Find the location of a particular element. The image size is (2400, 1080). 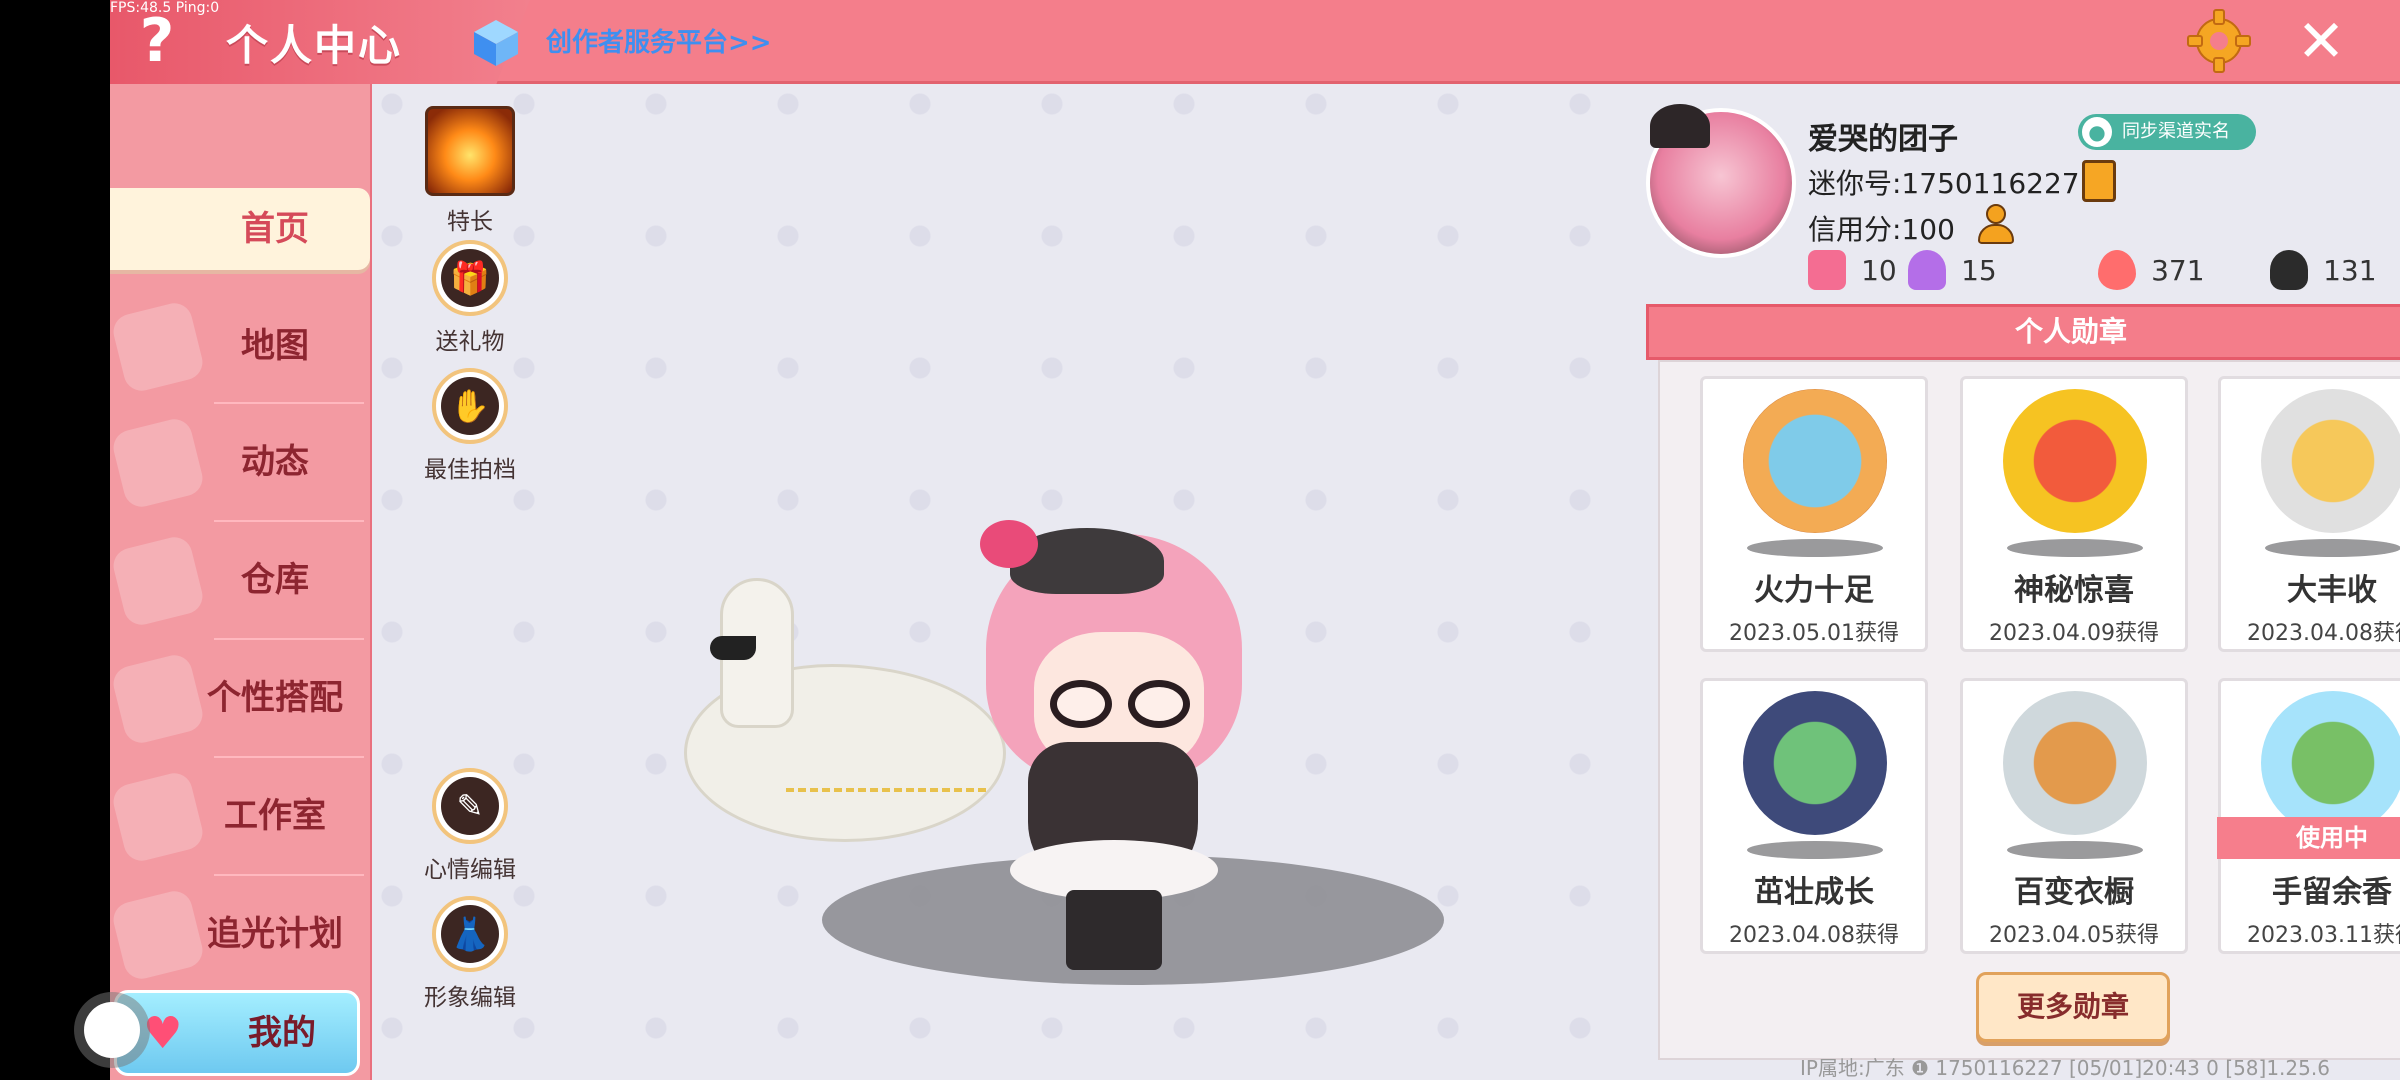

gear-icon is located at coordinates (2219, 41).